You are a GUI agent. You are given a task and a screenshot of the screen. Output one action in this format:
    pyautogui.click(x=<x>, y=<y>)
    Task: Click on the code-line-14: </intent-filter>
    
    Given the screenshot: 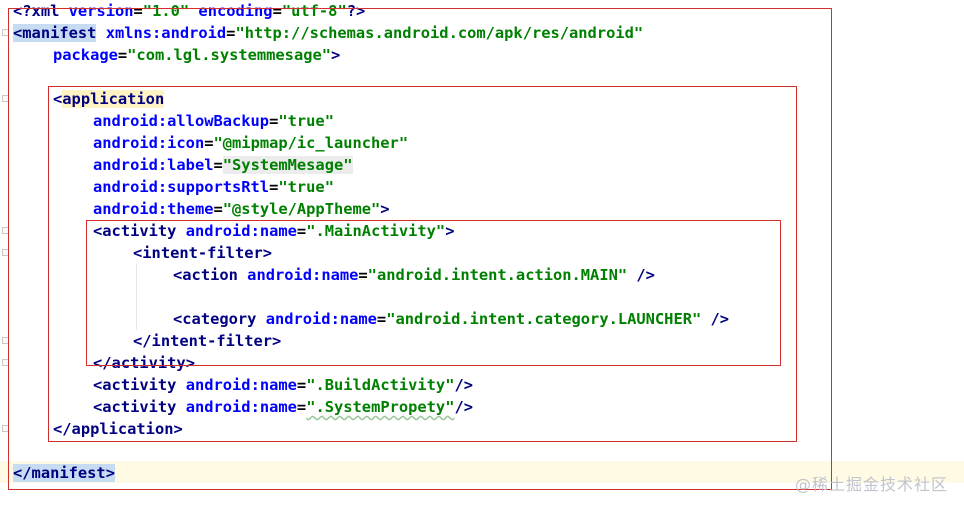 What is the action you would take?
    pyautogui.click(x=207, y=341)
    